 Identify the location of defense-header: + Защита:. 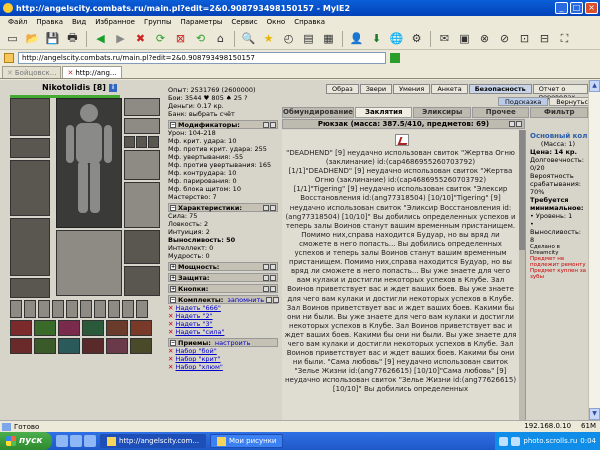
(223, 277).